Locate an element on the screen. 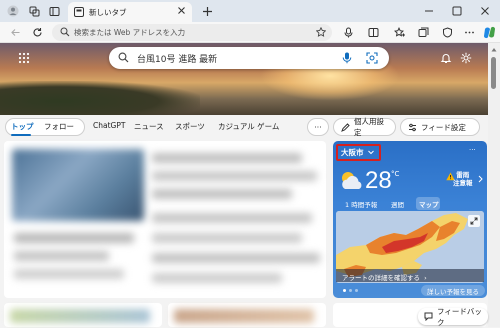  refresh-icon is located at coordinates (37, 32).